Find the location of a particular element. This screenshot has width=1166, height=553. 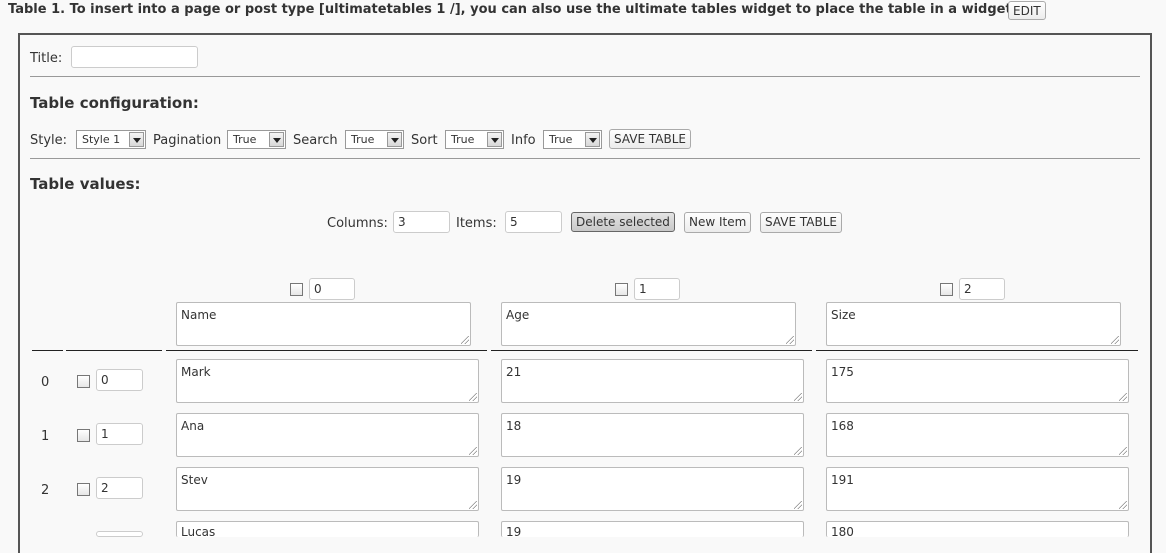

cell-input: 21 is located at coordinates (652, 381).